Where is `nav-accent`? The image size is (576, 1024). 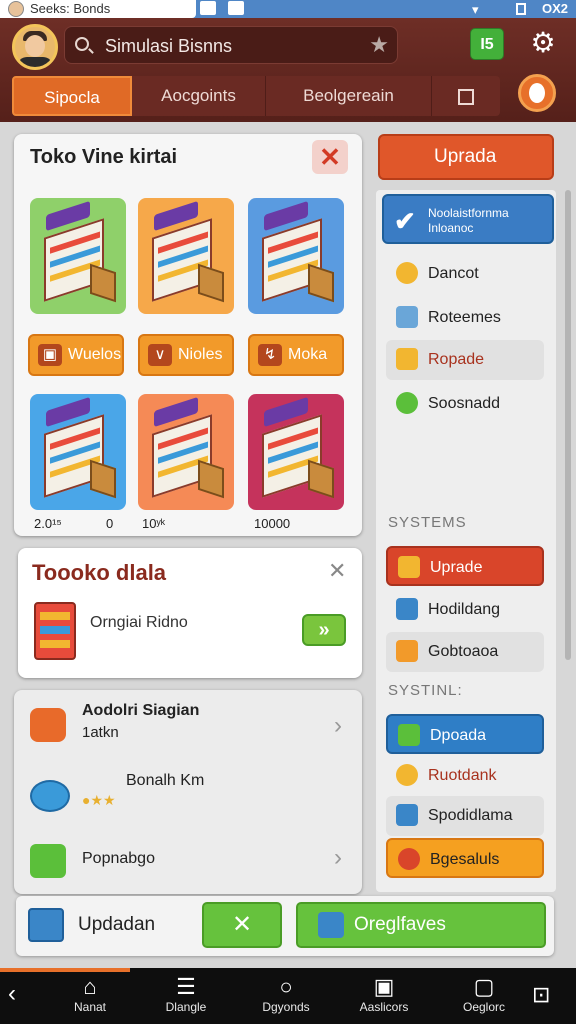
nav-accent is located at coordinates (65, 970).